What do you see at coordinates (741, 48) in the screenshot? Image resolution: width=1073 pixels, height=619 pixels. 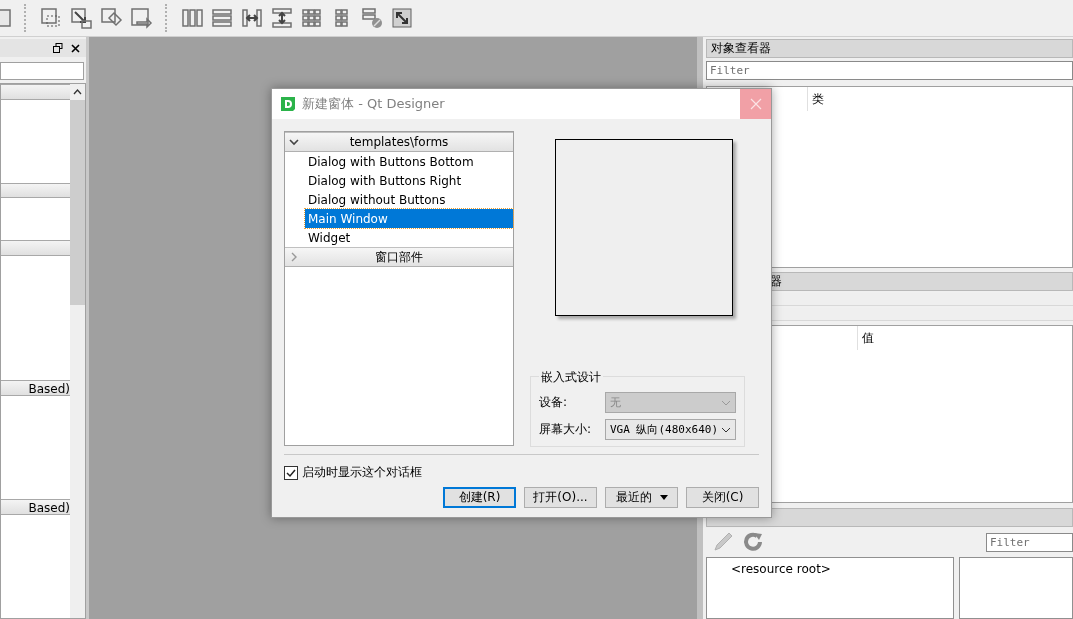 I see `panel-title: 对象查看器` at bounding box center [741, 48].